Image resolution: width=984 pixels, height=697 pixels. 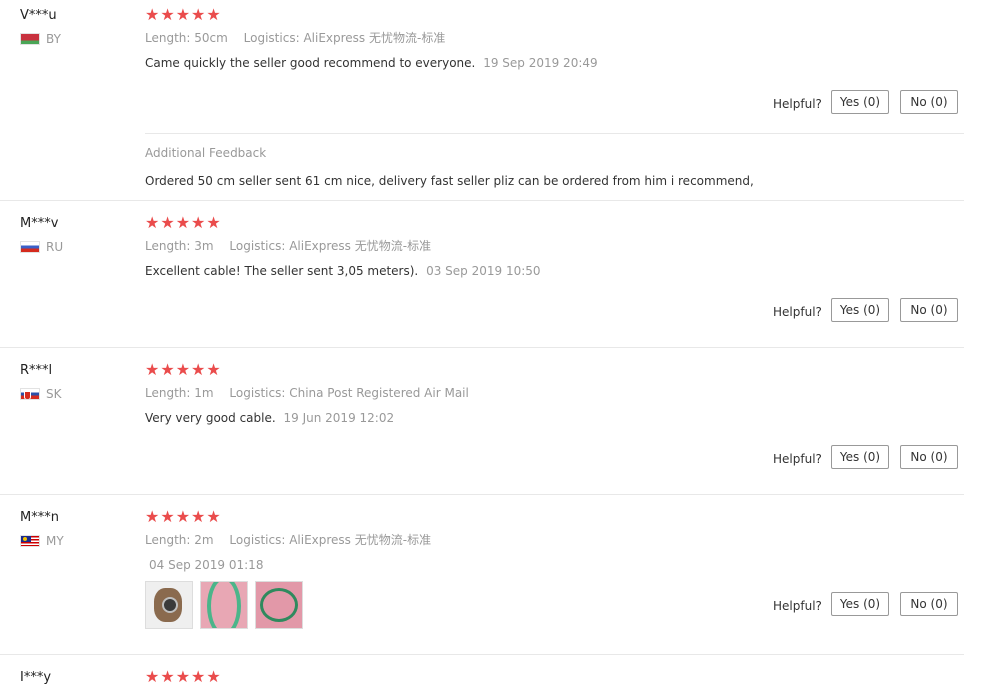 I want to click on review-photos, so click(x=227, y=605).